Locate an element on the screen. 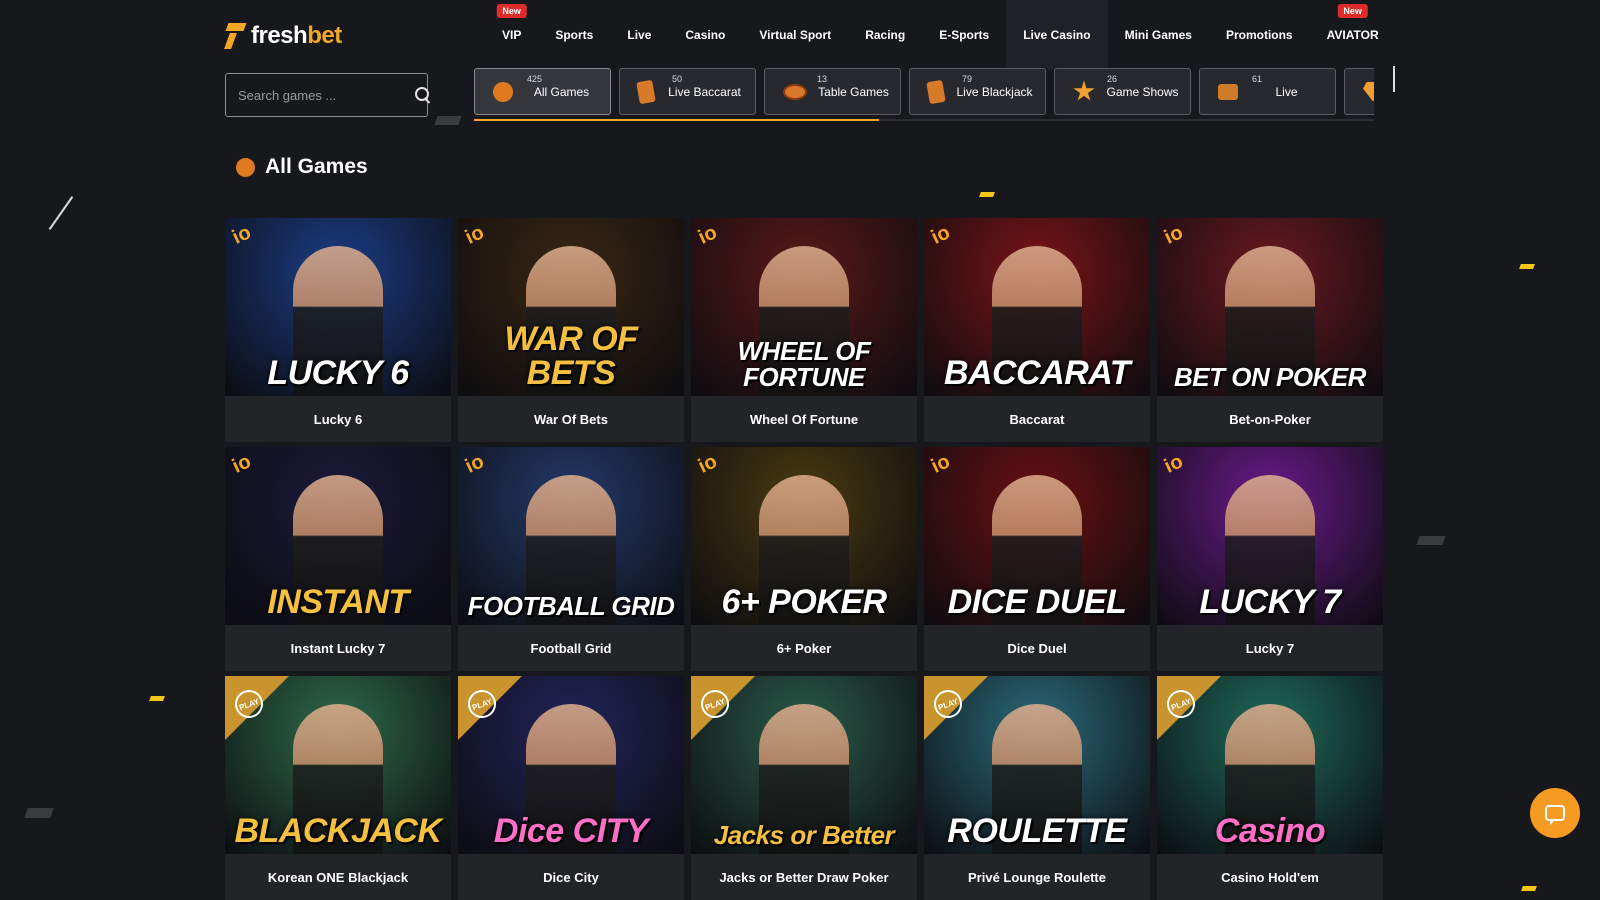 This screenshot has height=900, width=1600. nav-item-live: Live is located at coordinates (639, 35).